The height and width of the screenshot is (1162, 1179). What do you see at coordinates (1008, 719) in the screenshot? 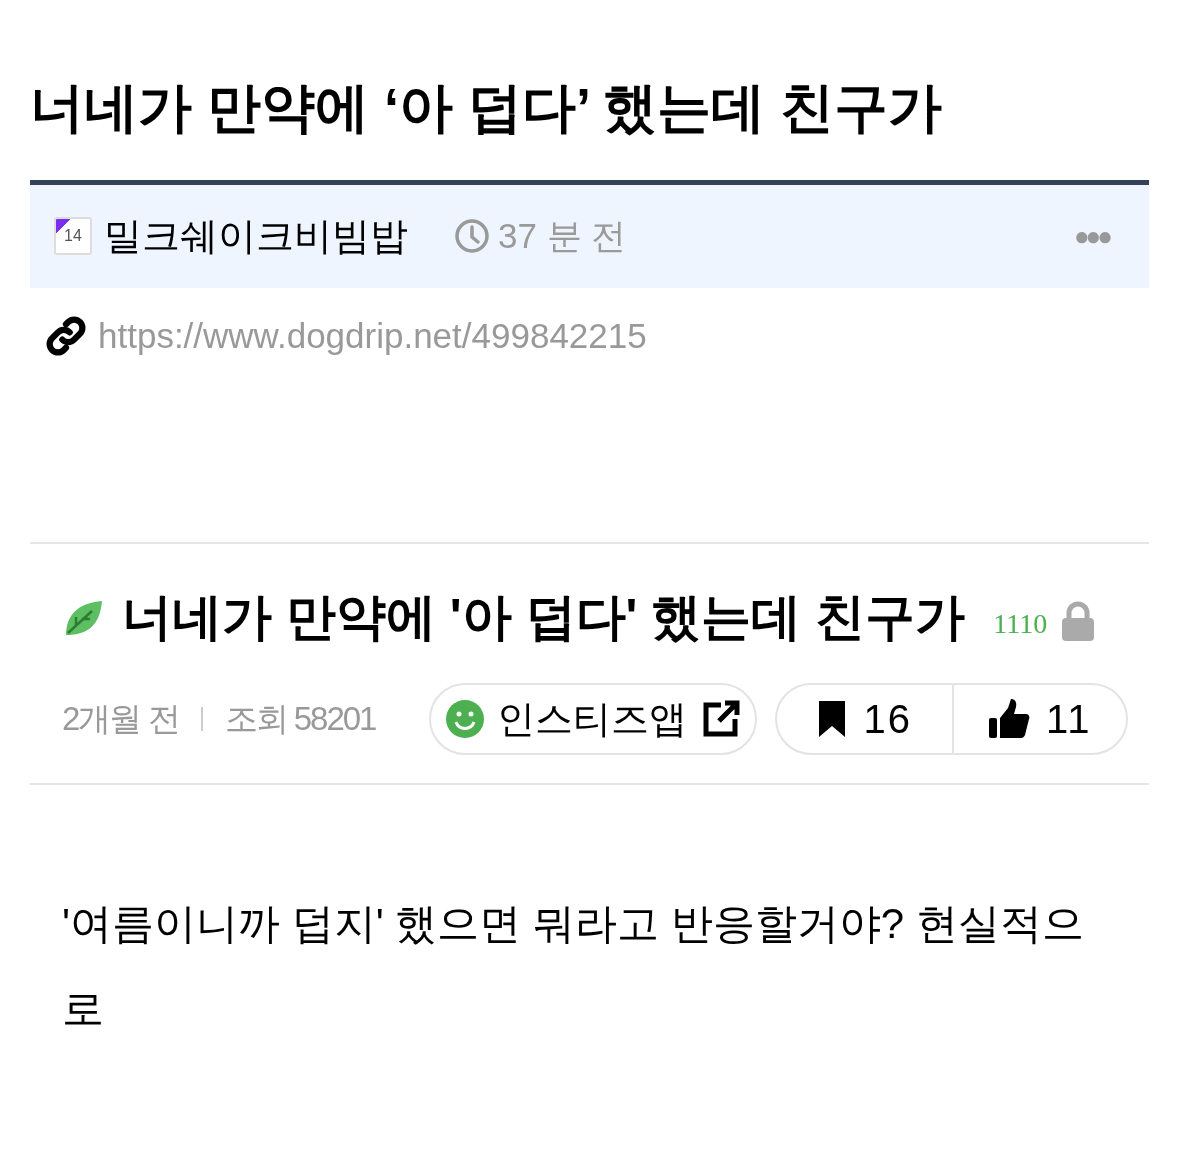
I see `thumbs-up-icon` at bounding box center [1008, 719].